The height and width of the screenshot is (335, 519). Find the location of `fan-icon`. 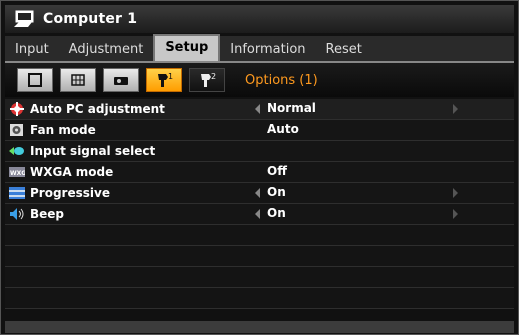

fan-icon is located at coordinates (17, 130).